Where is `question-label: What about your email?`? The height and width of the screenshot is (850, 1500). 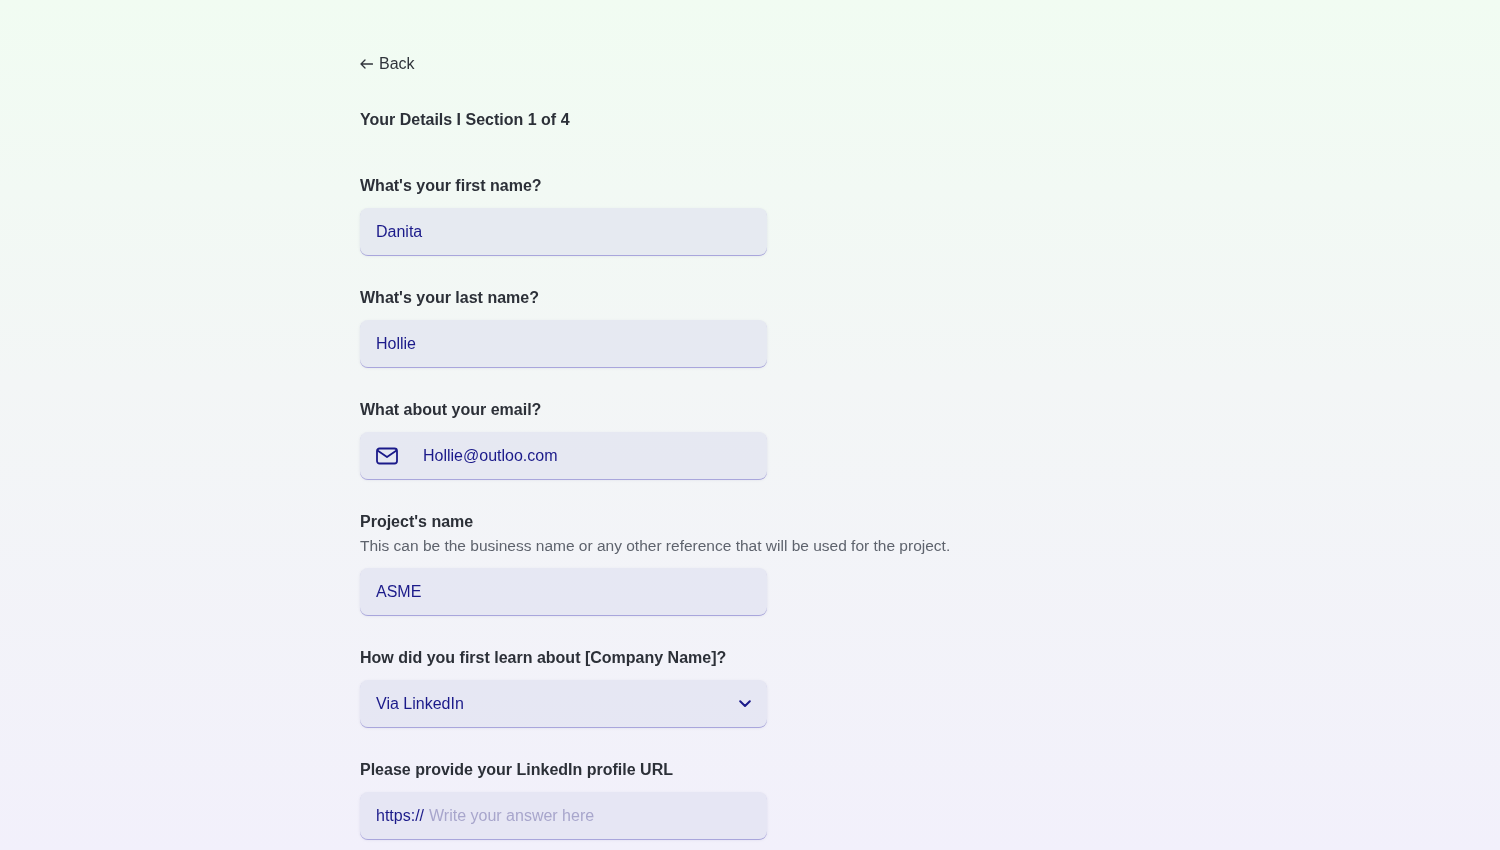 question-label: What about your email? is located at coordinates (451, 410).